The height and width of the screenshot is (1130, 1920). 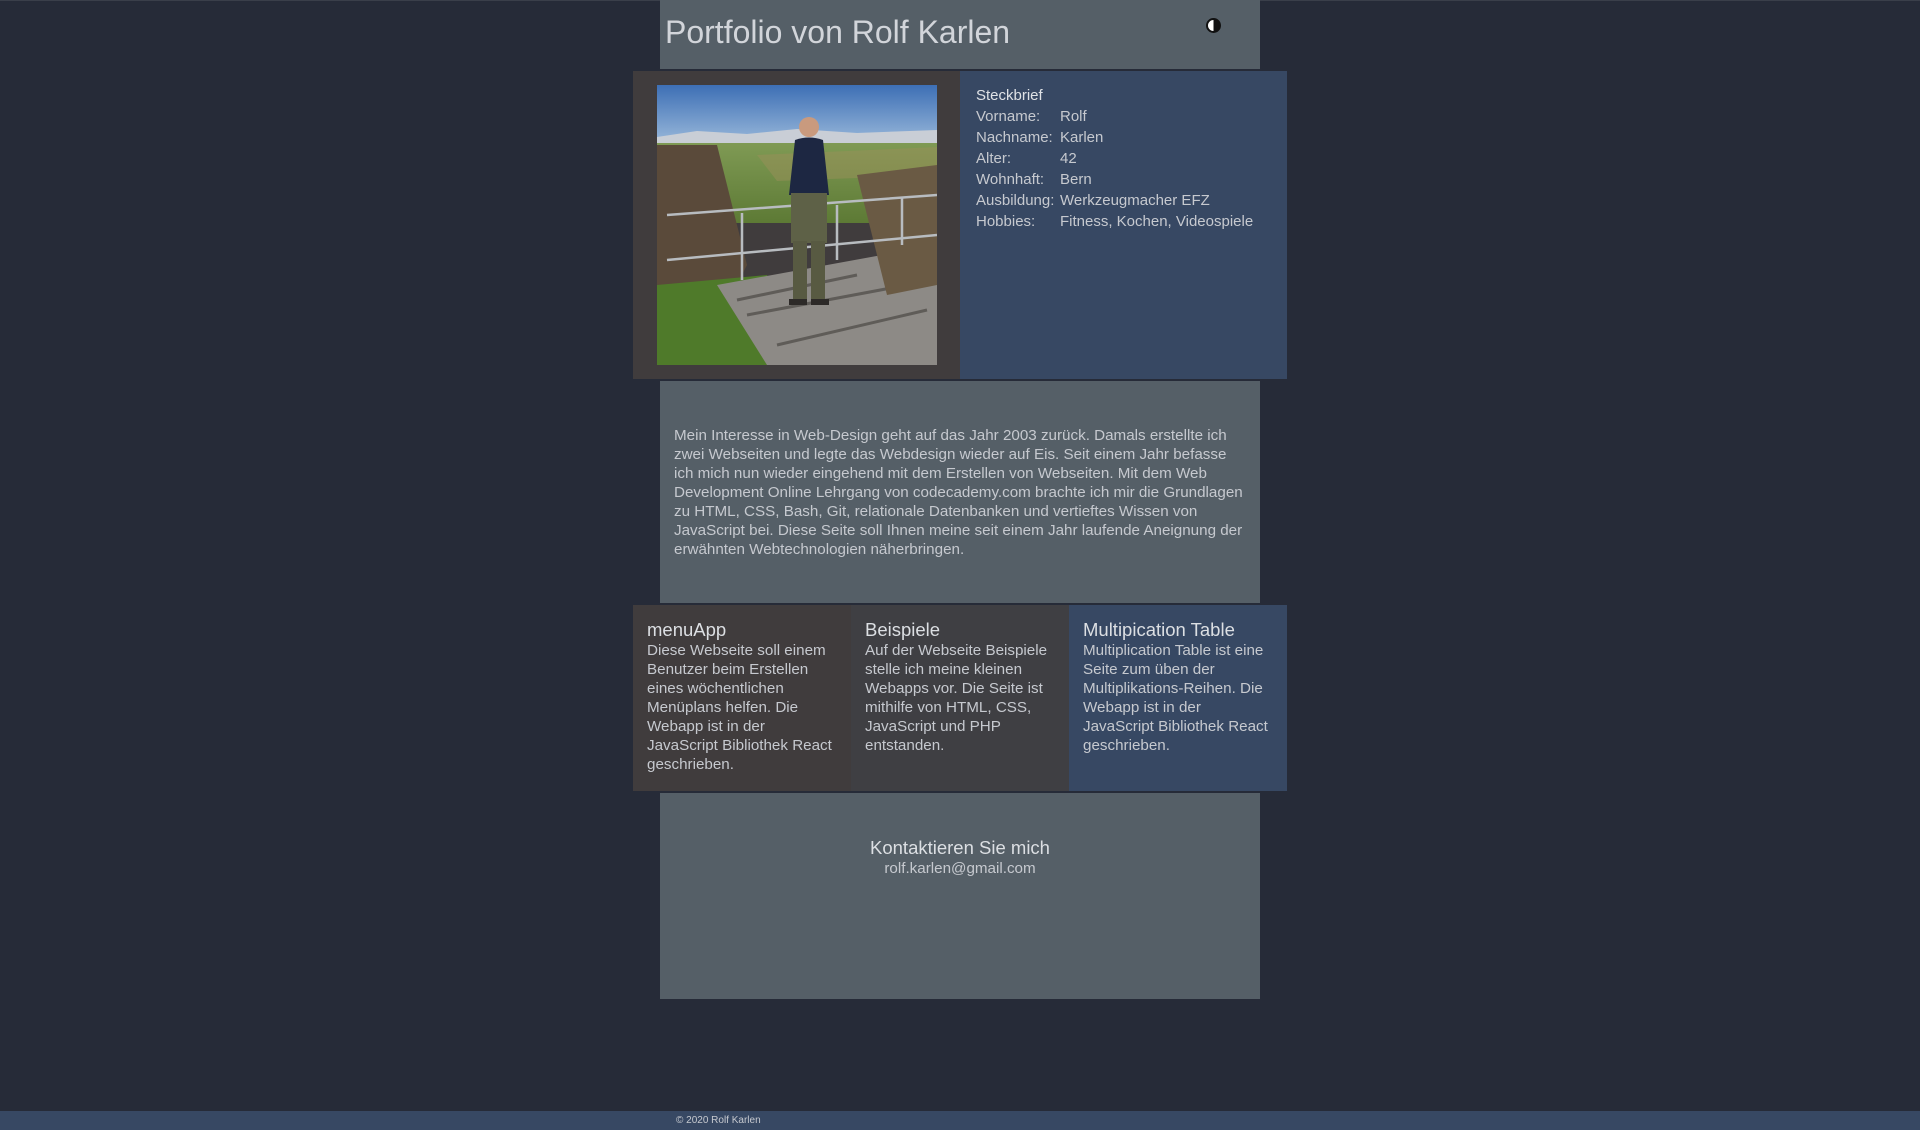 I want to click on steckbrief-value: Karlen, so click(x=1082, y=137).